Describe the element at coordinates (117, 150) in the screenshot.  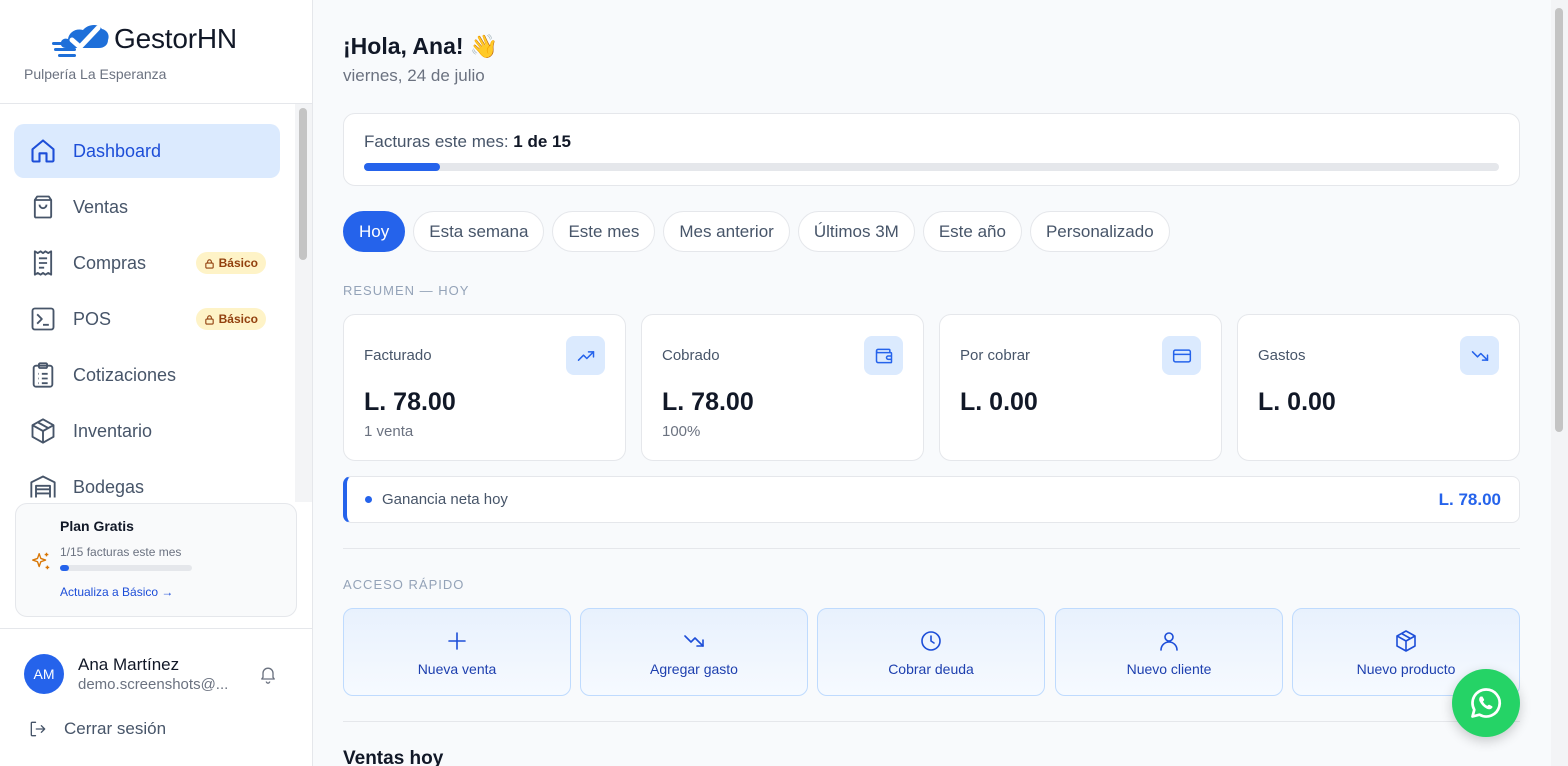
I see `sidebar-item-label: Dashboard` at that location.